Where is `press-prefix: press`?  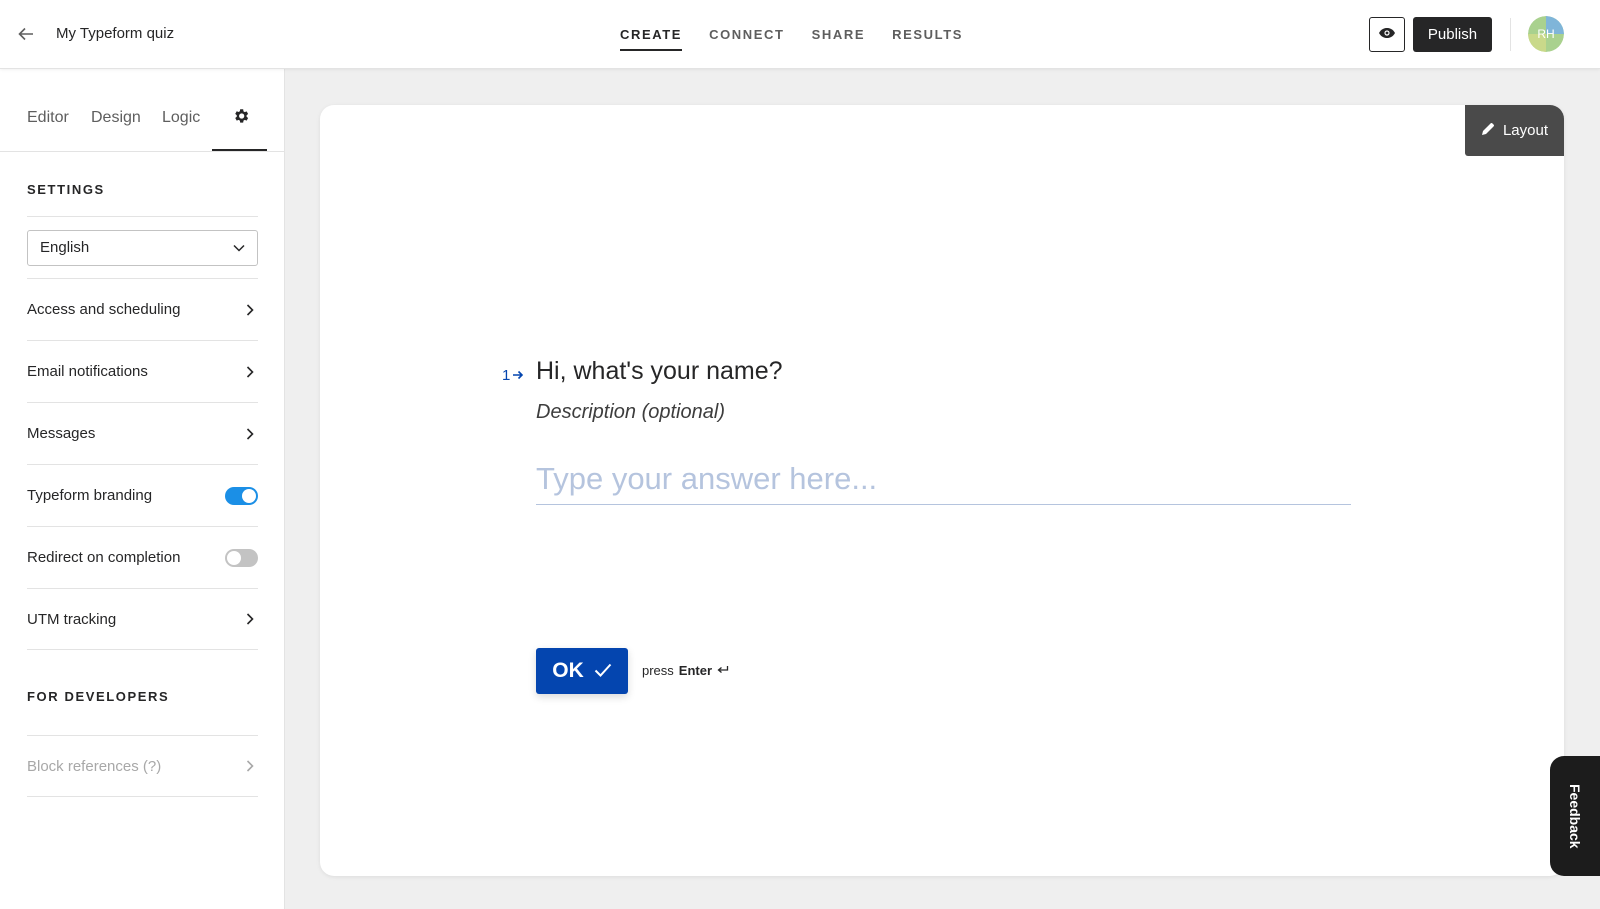
press-prefix: press is located at coordinates (658, 670).